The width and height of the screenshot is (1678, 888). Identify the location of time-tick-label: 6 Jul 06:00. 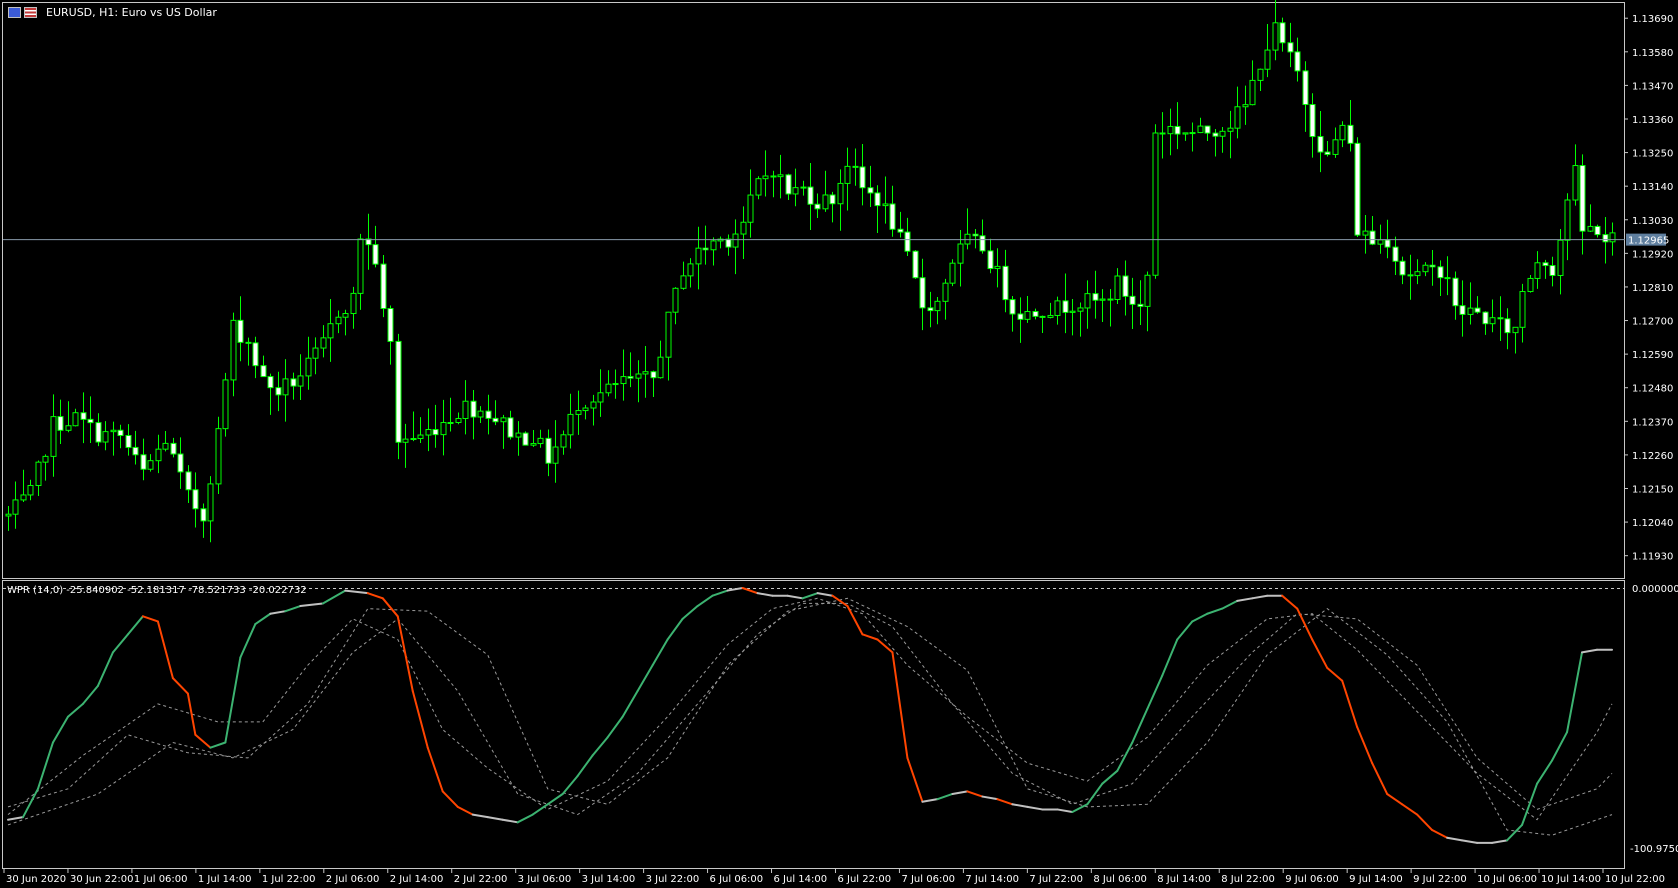
(737, 879).